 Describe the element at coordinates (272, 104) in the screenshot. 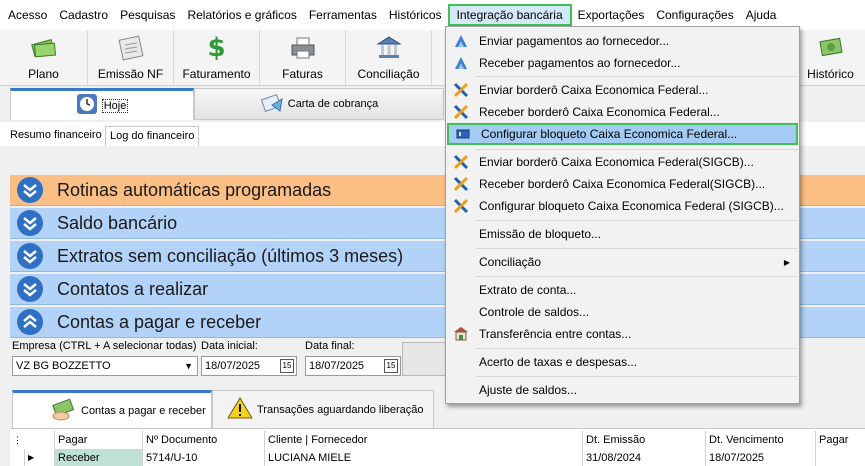

I see `letter-icon` at that location.